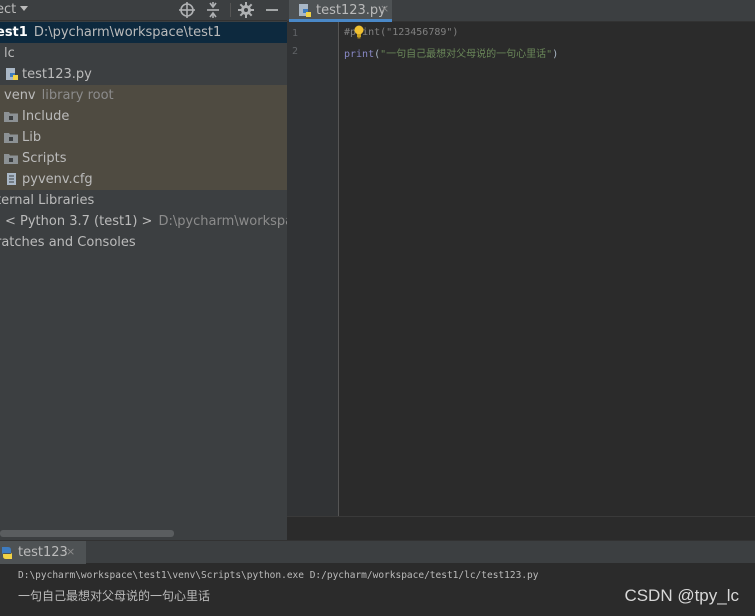  What do you see at coordinates (87, 533) in the screenshot?
I see `horizontal-scrollbar` at bounding box center [87, 533].